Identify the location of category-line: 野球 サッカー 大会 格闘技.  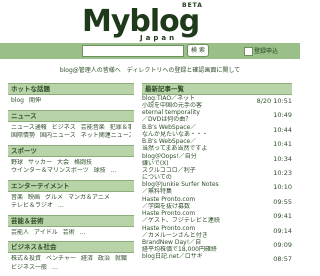
(71, 163).